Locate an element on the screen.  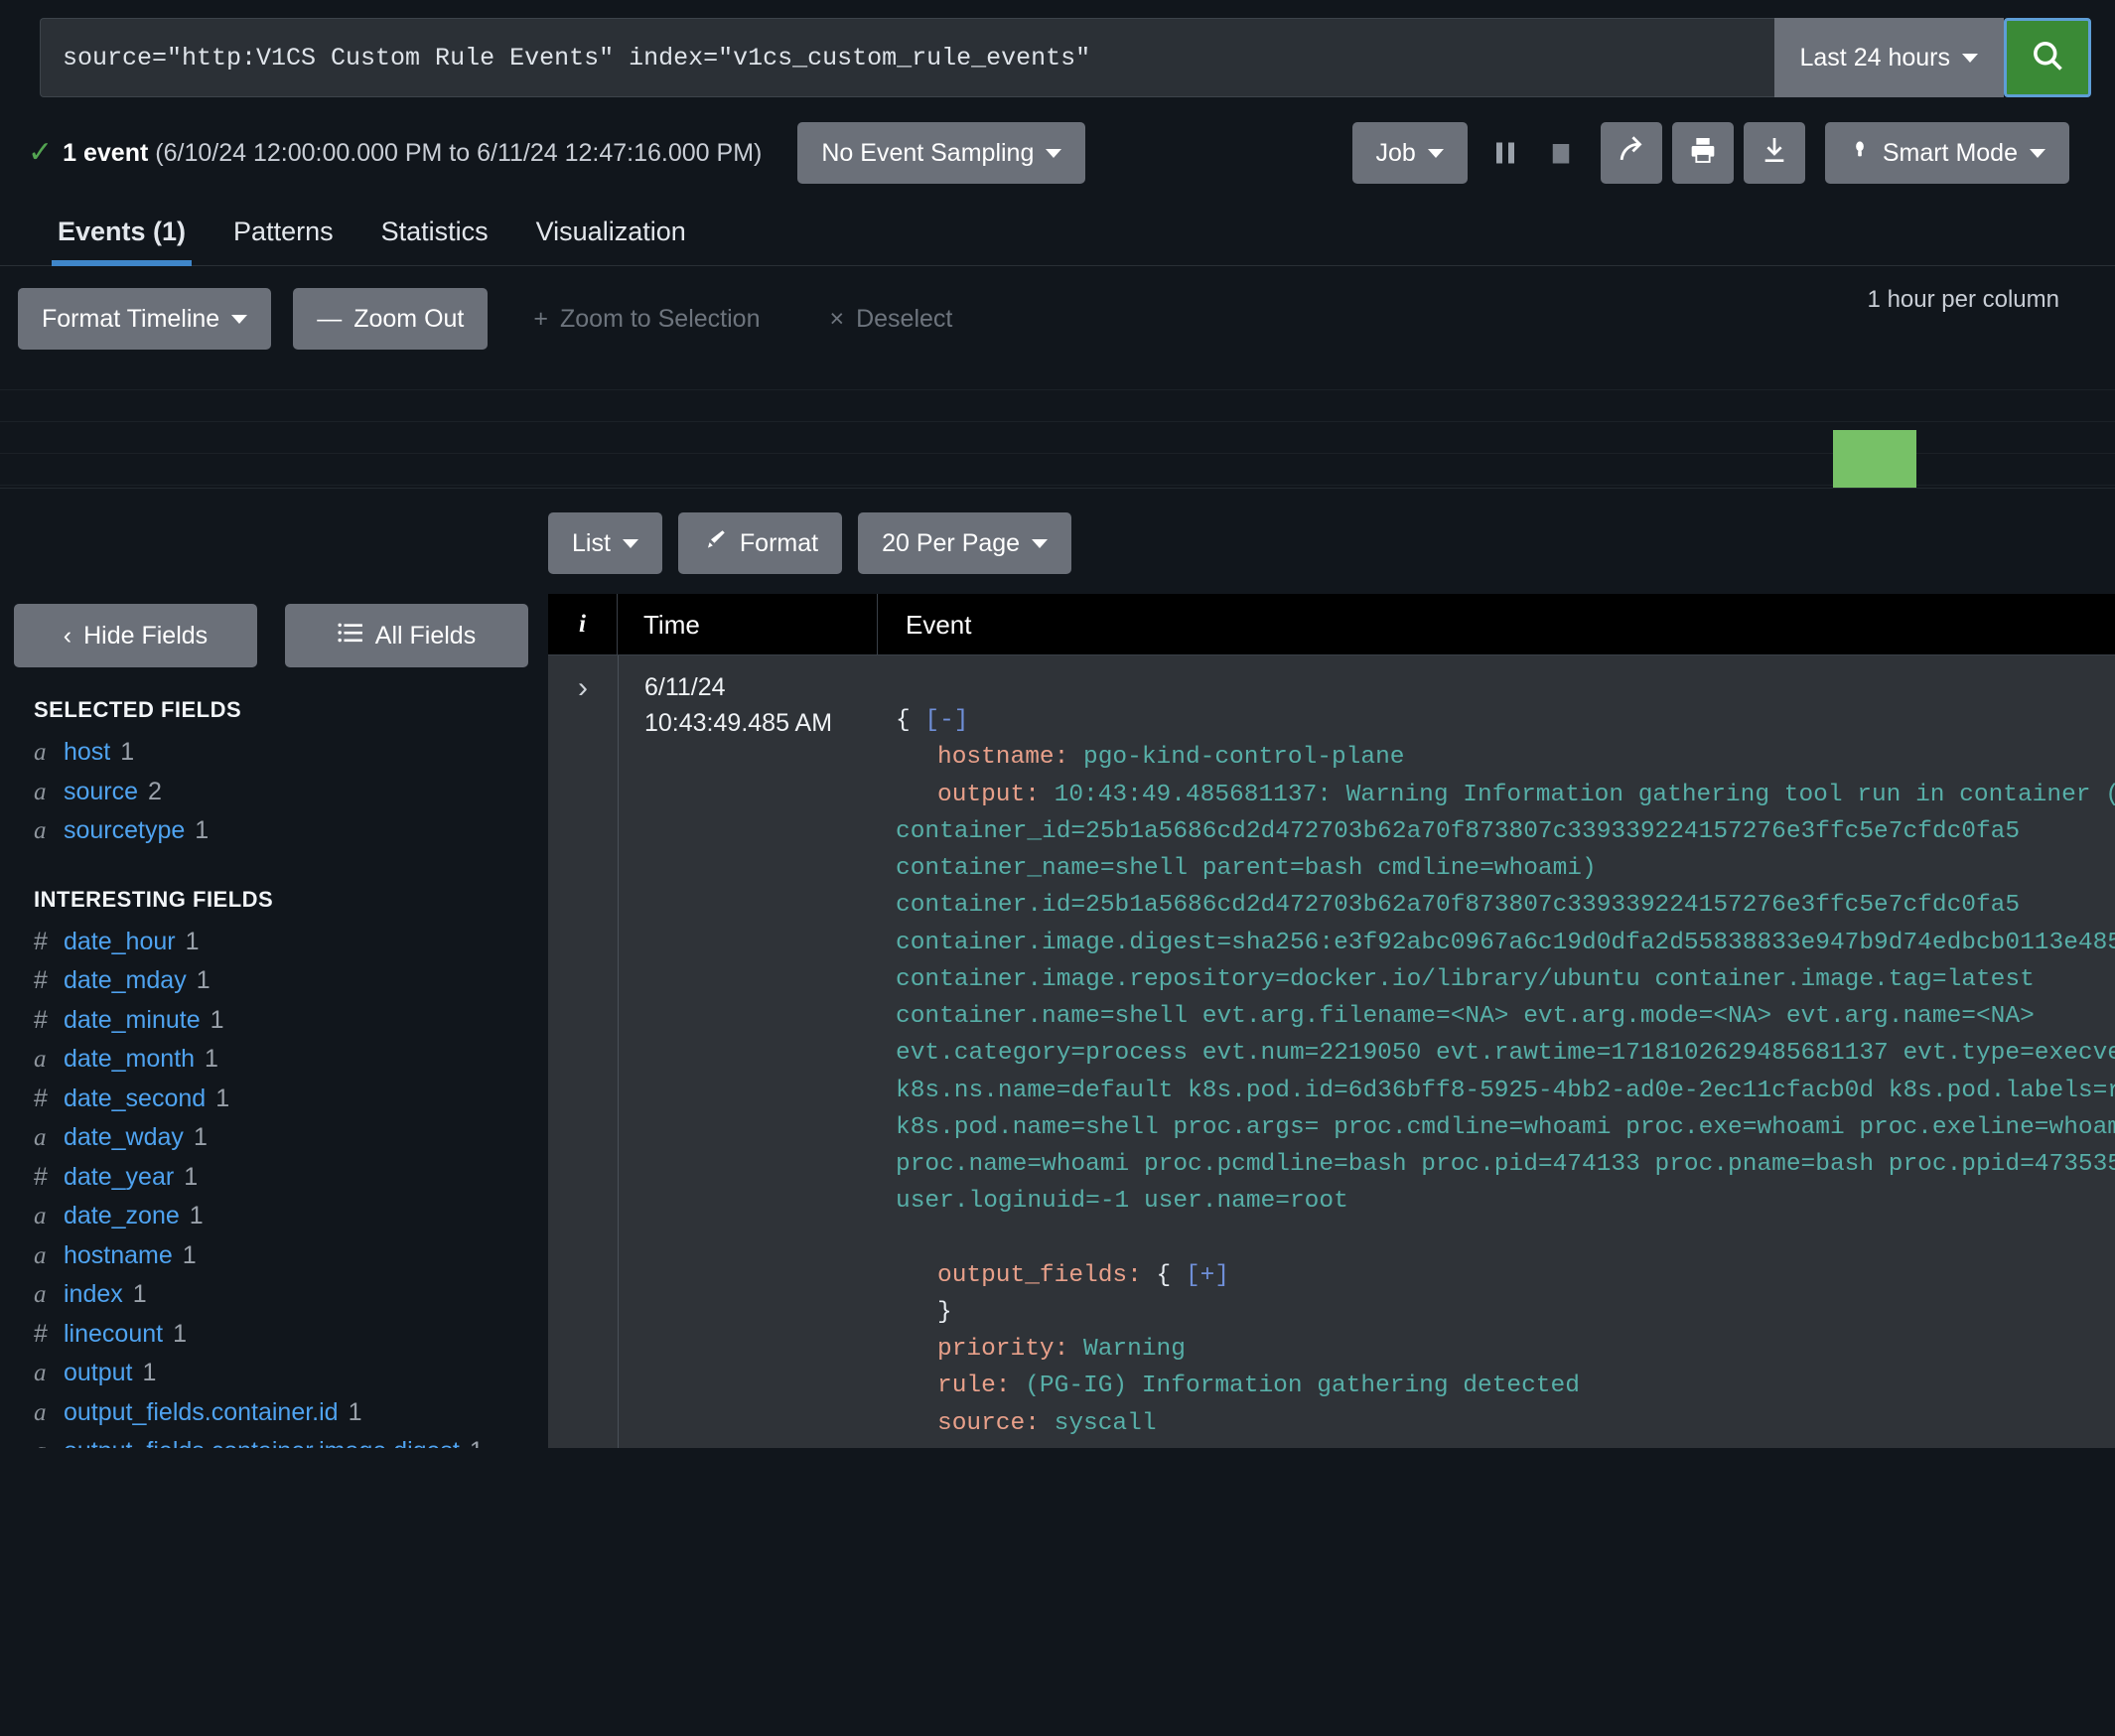
download-icon is located at coordinates (1774, 153).